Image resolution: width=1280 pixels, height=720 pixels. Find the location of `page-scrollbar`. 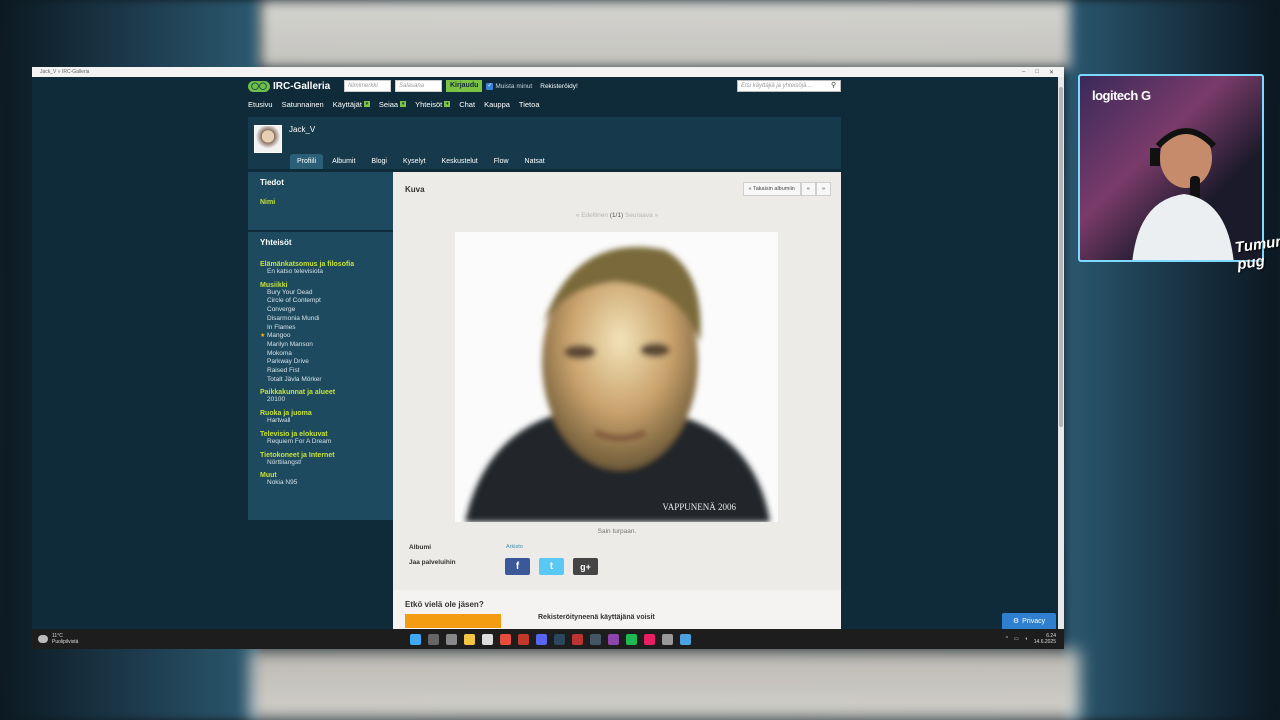

page-scrollbar is located at coordinates (1061, 353).